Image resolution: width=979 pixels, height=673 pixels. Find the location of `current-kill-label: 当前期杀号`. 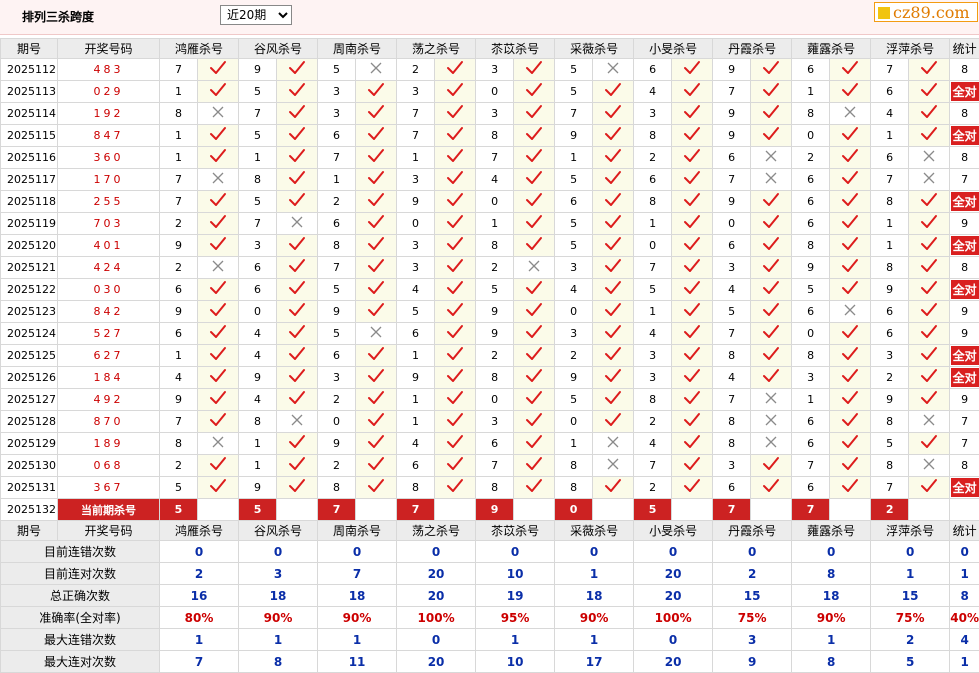

current-kill-label: 当前期杀号 is located at coordinates (109, 510).